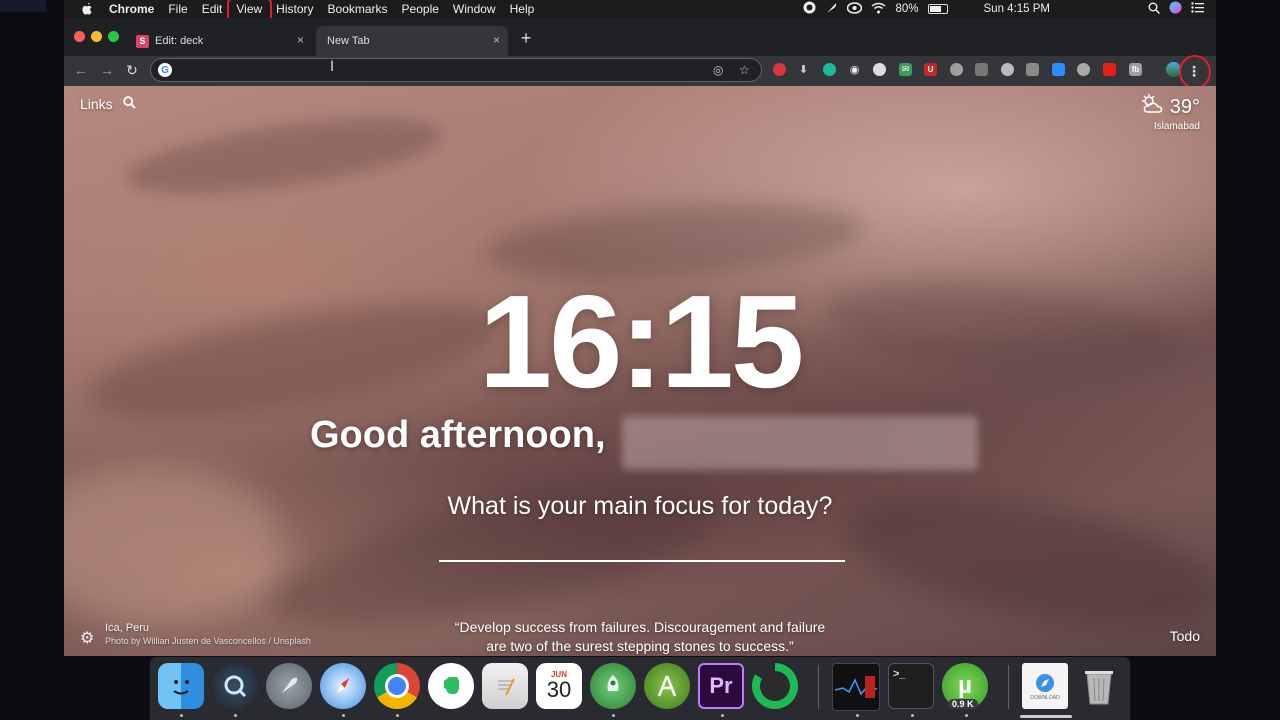 This screenshot has height=720, width=1280. Describe the element at coordinates (809, 9) in the screenshot. I see `record-icon` at that location.